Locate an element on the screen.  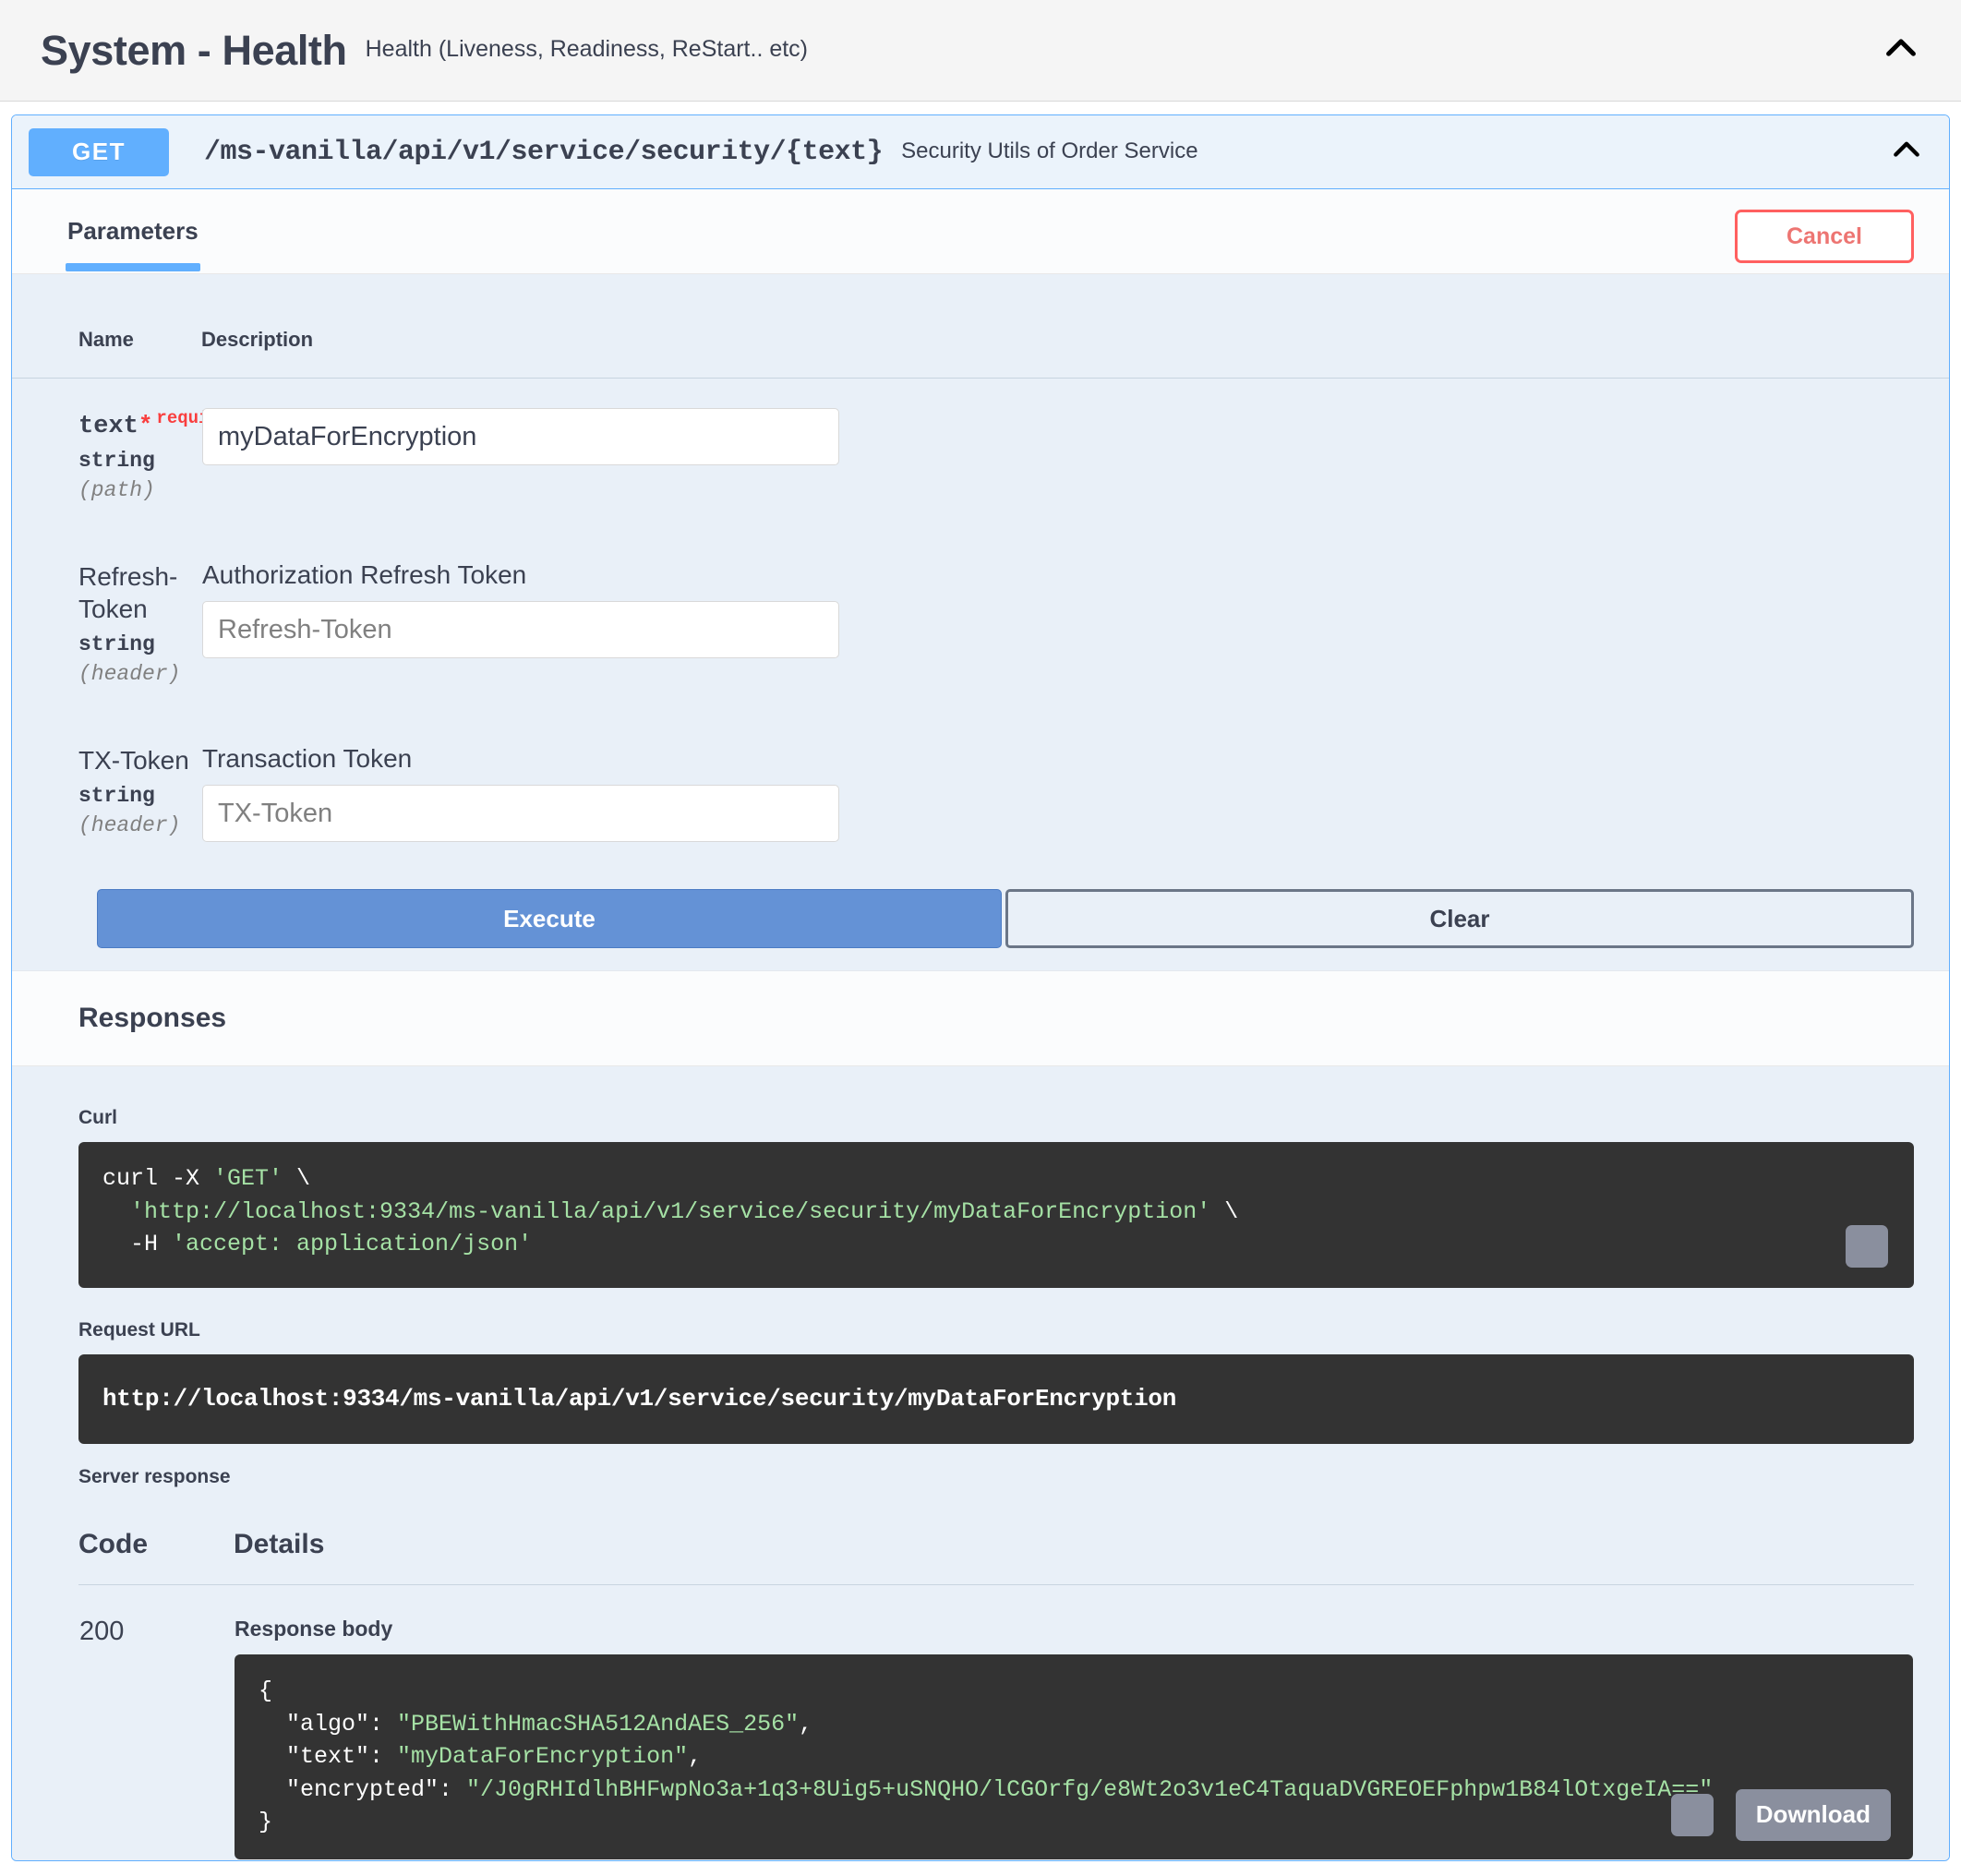
column-header-details: Details is located at coordinates (1074, 1543).